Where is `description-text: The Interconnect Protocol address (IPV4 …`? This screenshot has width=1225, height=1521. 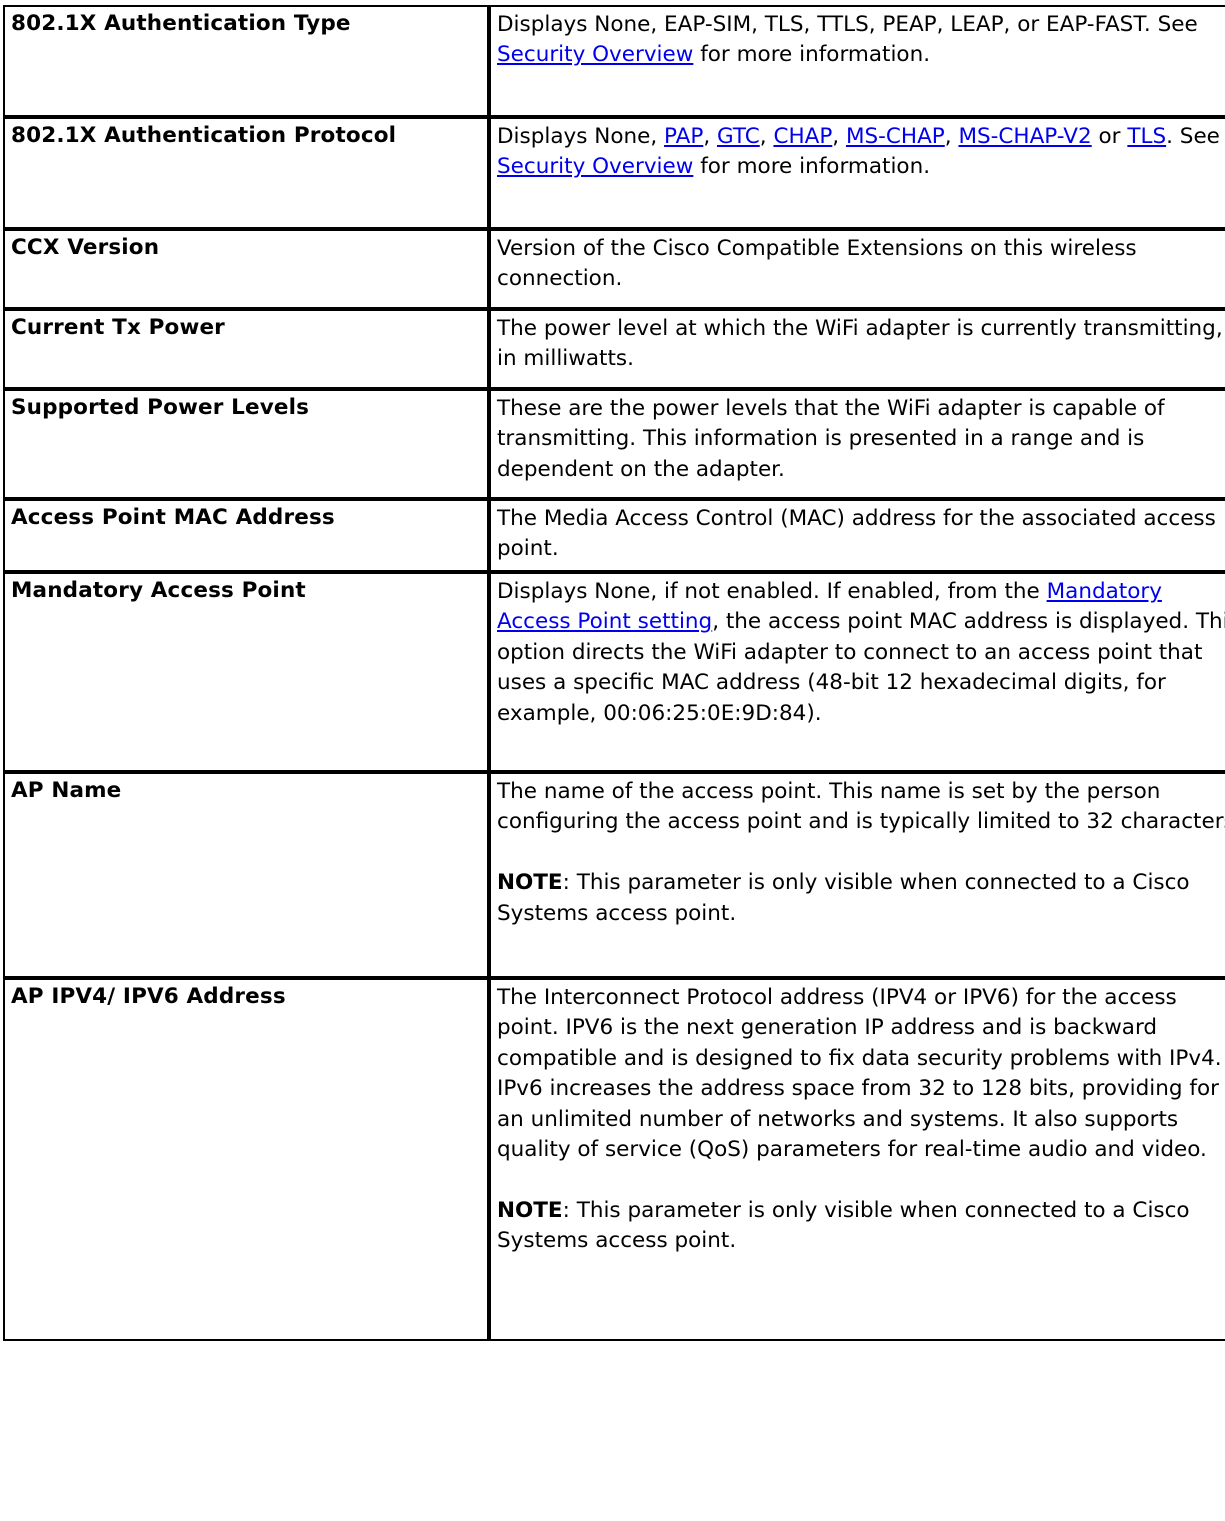 description-text: The Interconnect Protocol address (IPV4 … is located at coordinates (859, 1073).